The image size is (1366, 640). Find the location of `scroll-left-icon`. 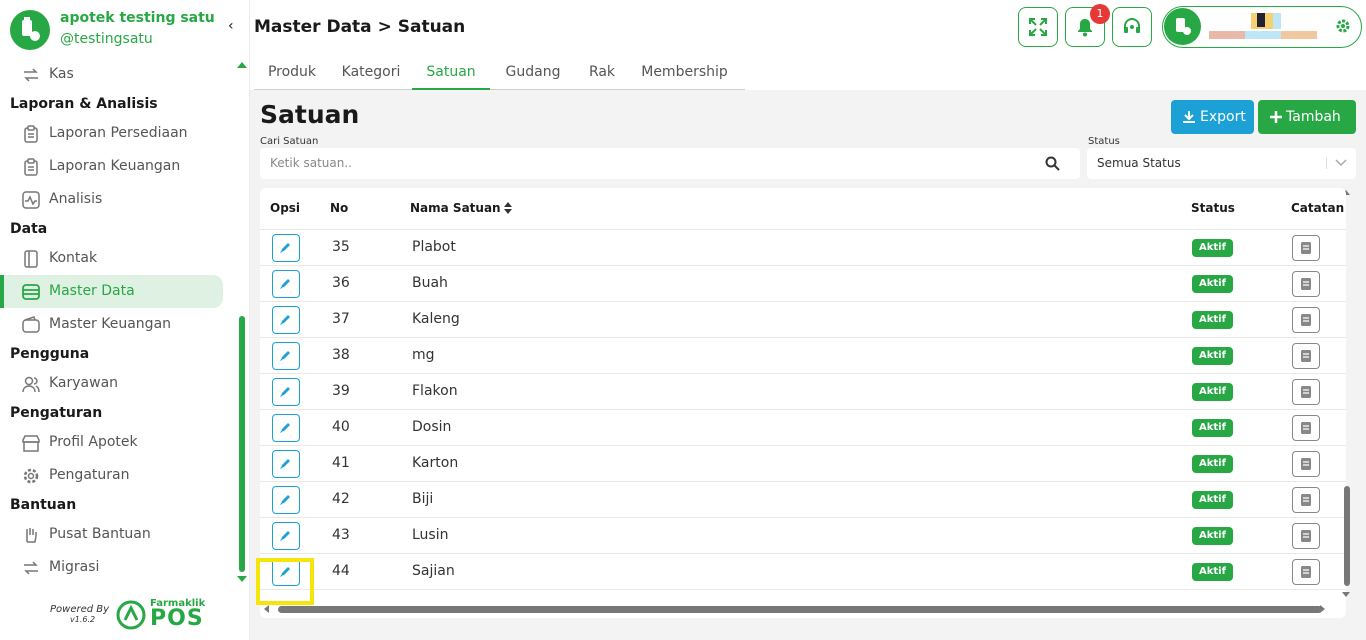

scroll-left-icon is located at coordinates (266, 609).